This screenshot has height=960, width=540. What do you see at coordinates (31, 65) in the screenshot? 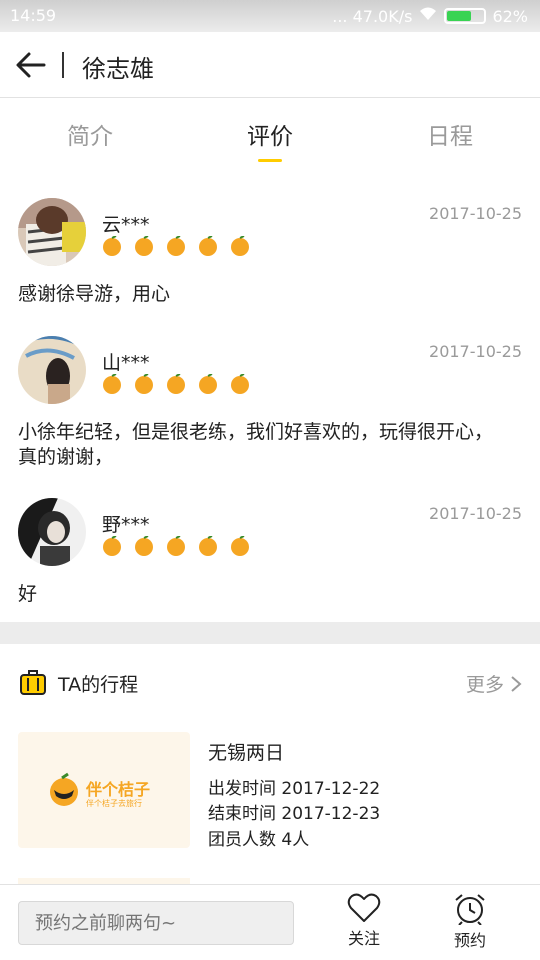
I see `back-arrow-icon` at bounding box center [31, 65].